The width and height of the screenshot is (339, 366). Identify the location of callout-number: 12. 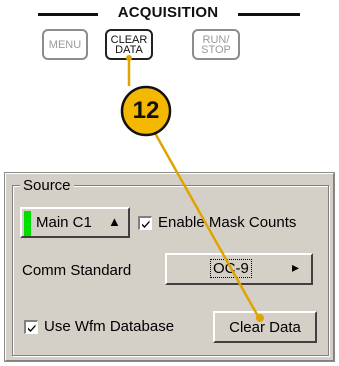
(146, 110).